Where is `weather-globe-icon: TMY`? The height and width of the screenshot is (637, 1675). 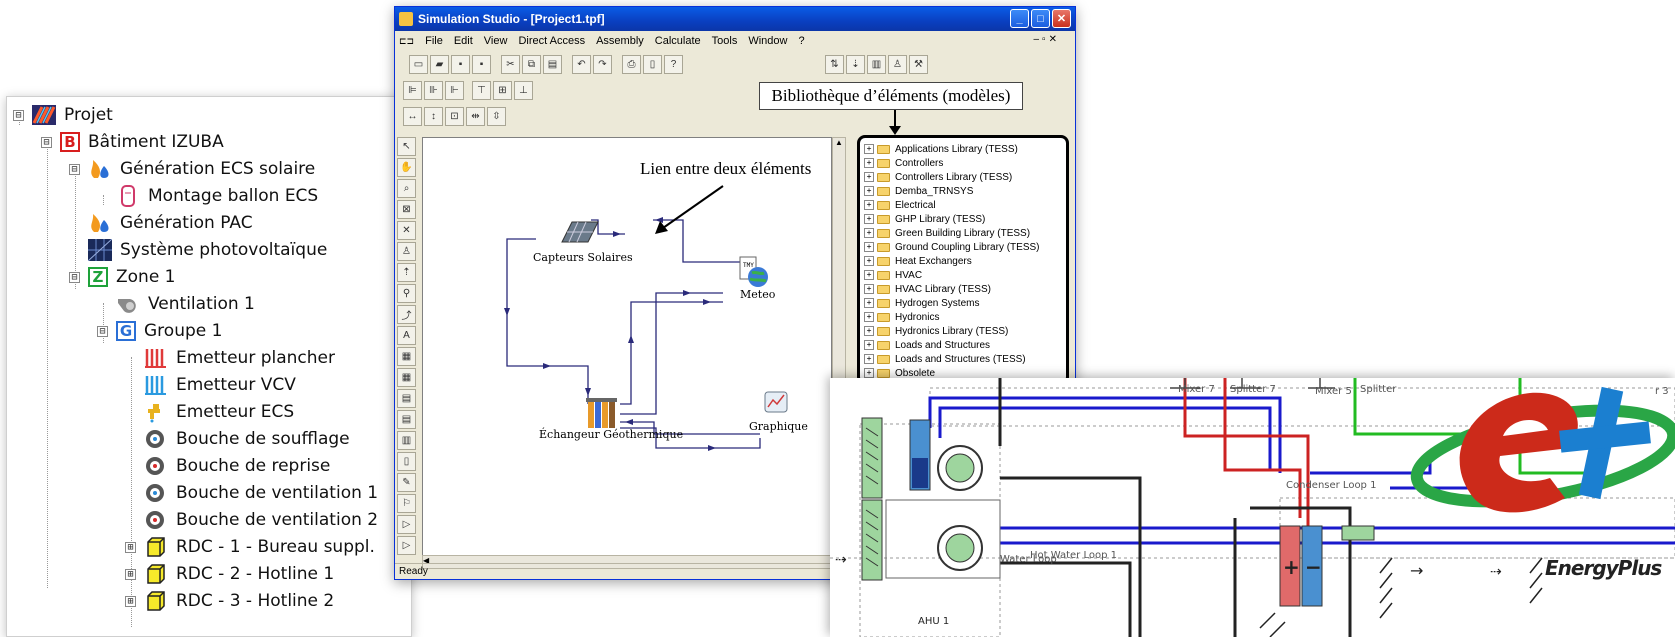
weather-globe-icon: TMY is located at coordinates (754, 272).